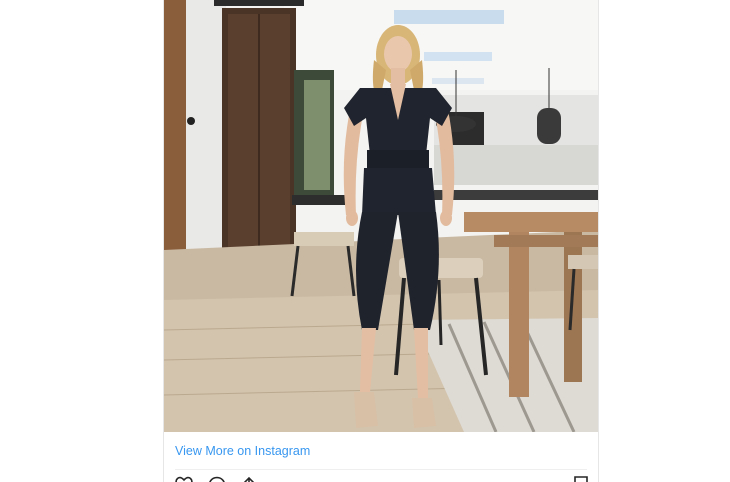  I want to click on heart-icon, so click(184, 479).